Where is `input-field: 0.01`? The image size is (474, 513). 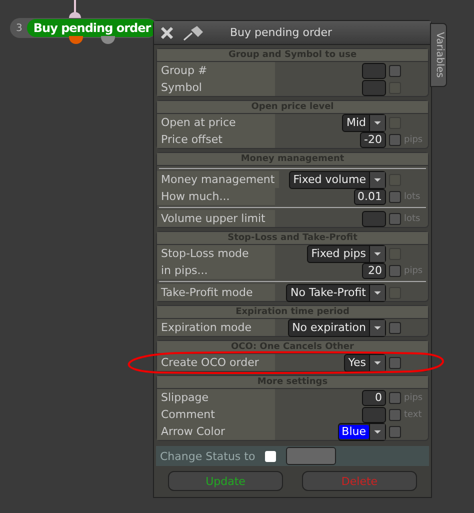
input-field: 0.01 is located at coordinates (370, 196).